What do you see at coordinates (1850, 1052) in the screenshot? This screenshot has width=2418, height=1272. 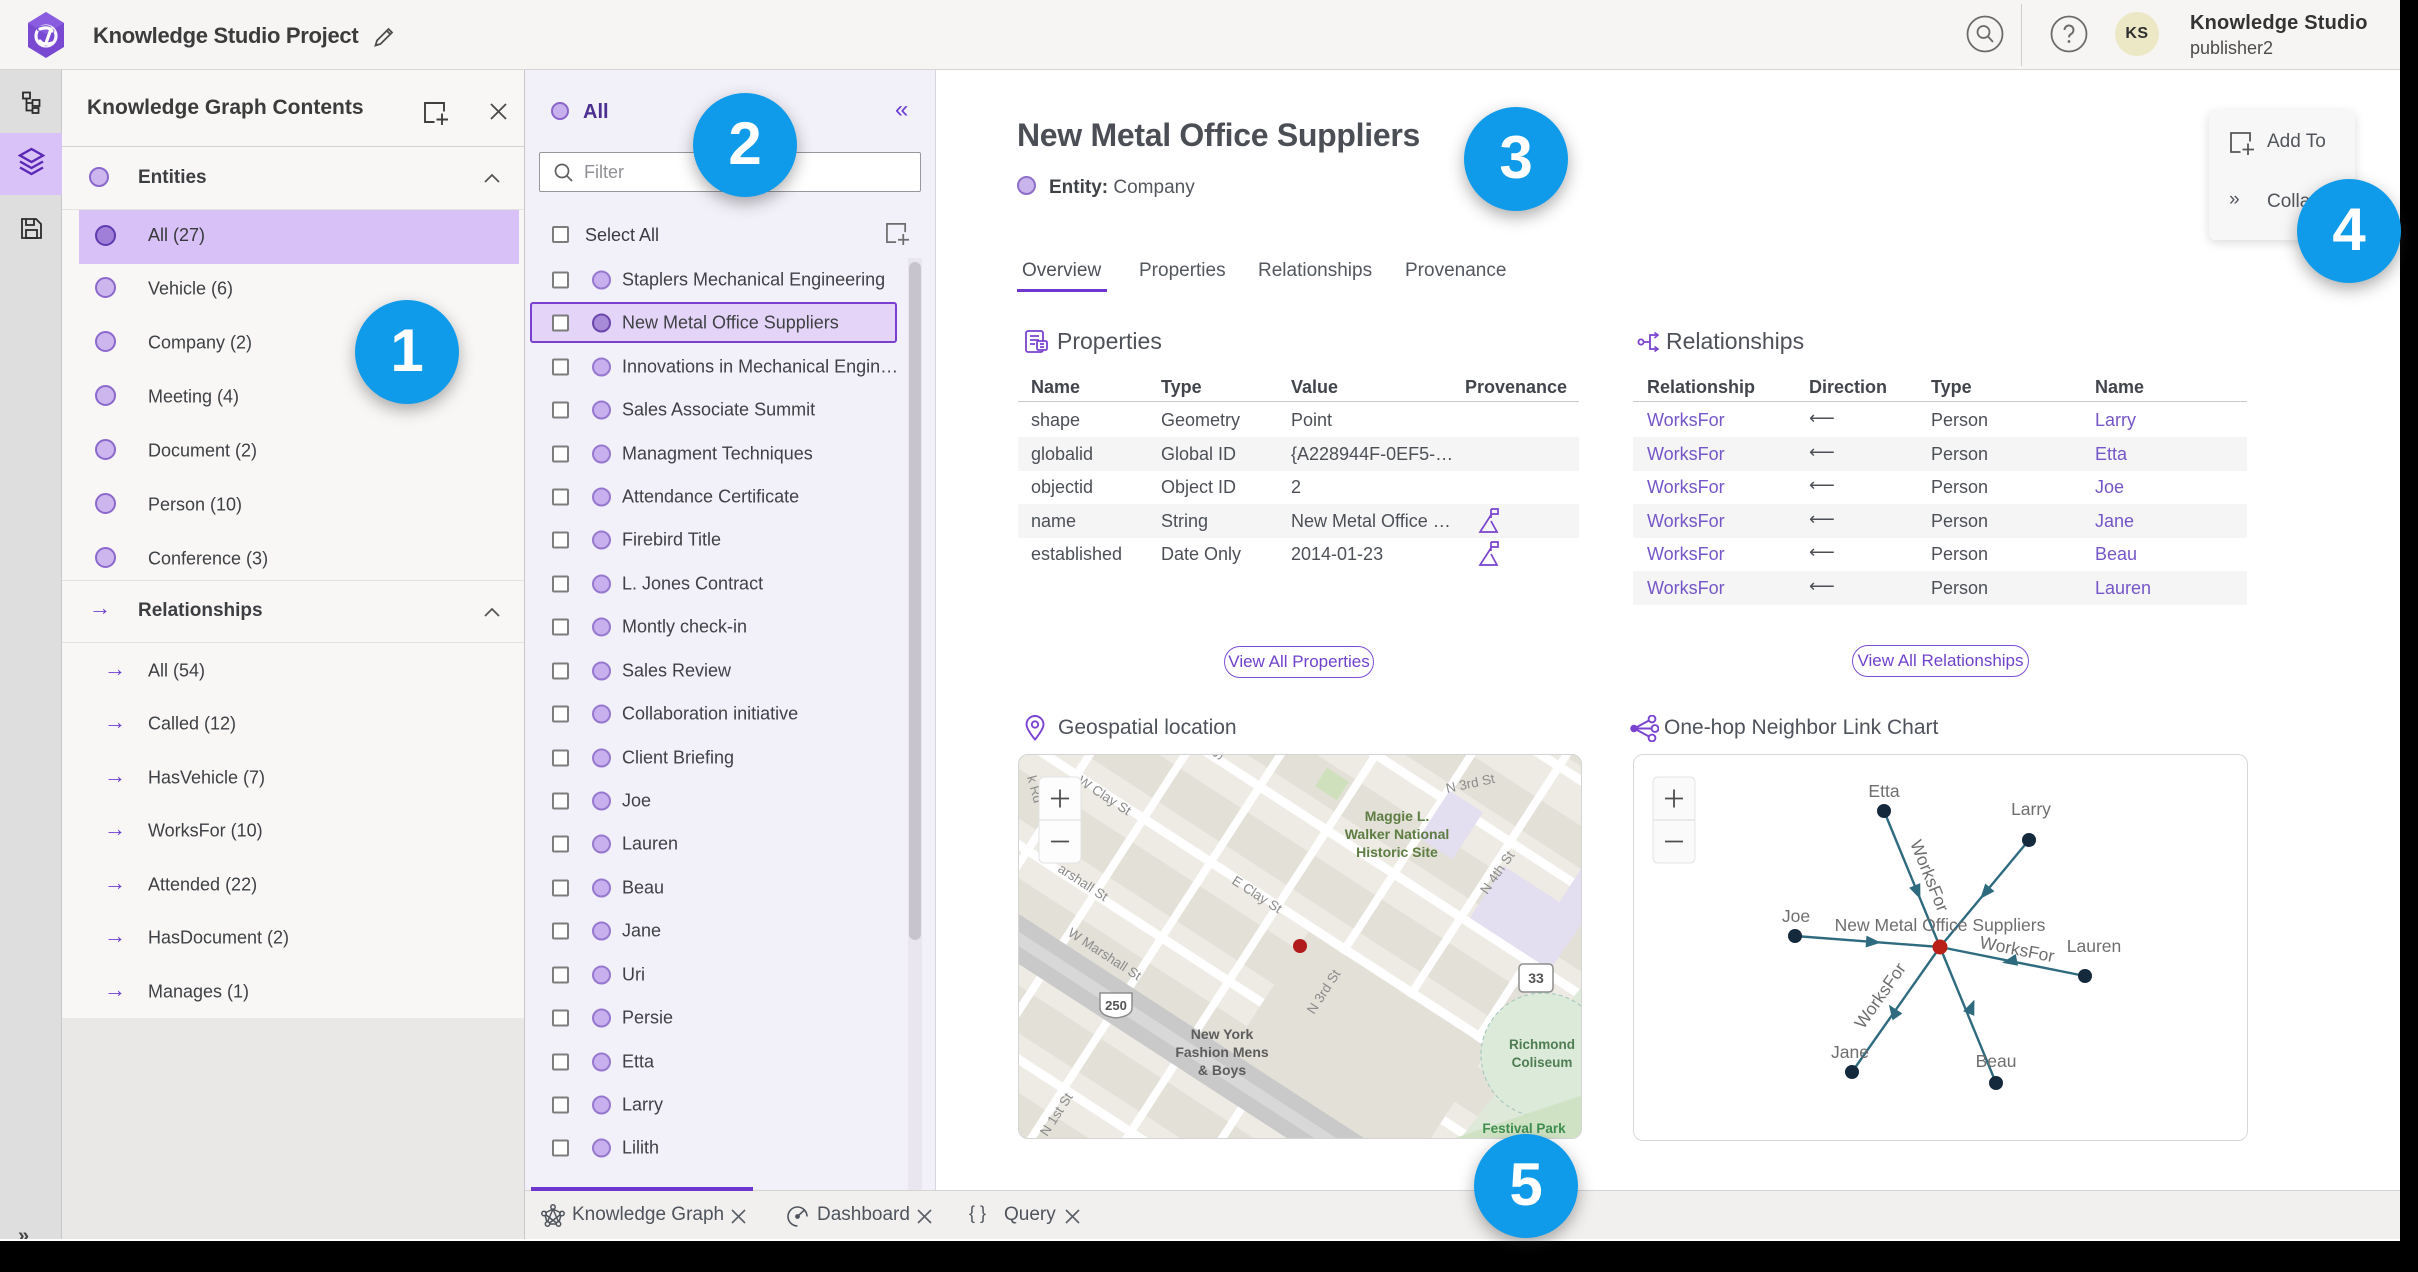 I see `svg-text: Jane` at bounding box center [1850, 1052].